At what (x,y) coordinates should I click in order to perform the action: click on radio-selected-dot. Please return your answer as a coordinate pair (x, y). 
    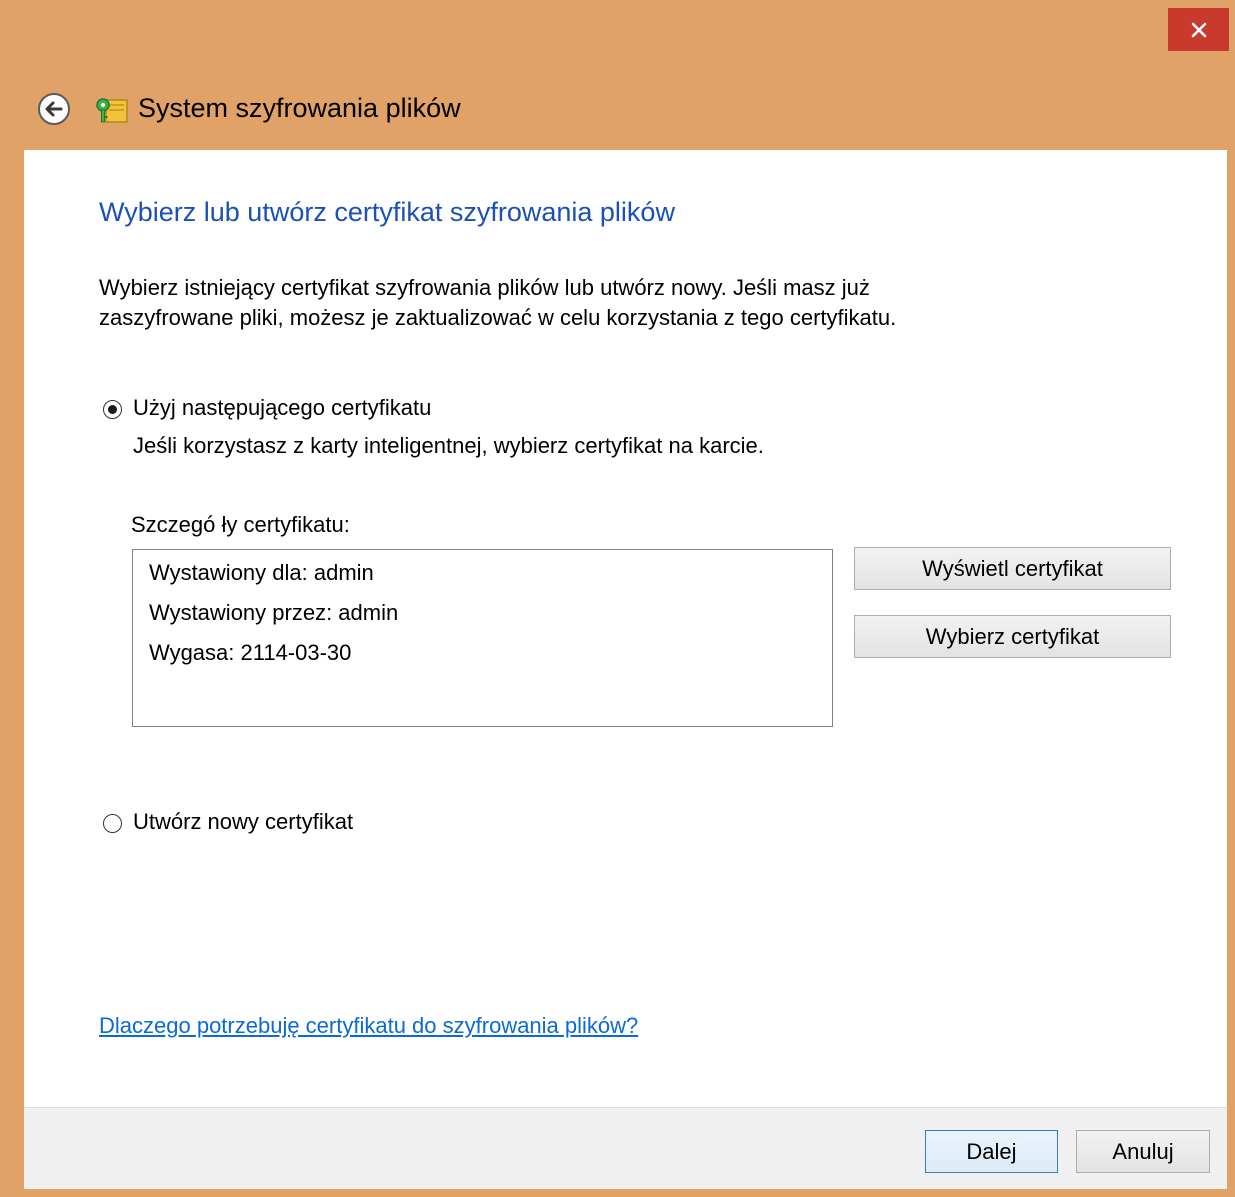
    Looking at the image, I should click on (112, 409).